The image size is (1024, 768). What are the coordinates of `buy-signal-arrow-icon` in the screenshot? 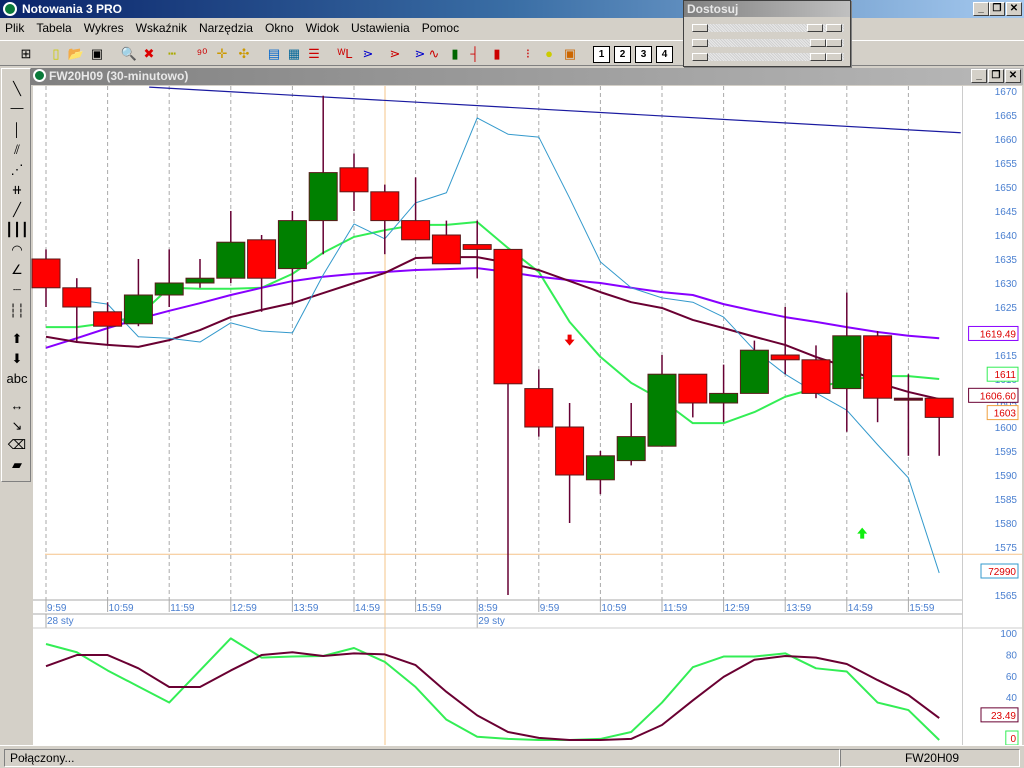 It's located at (862, 533).